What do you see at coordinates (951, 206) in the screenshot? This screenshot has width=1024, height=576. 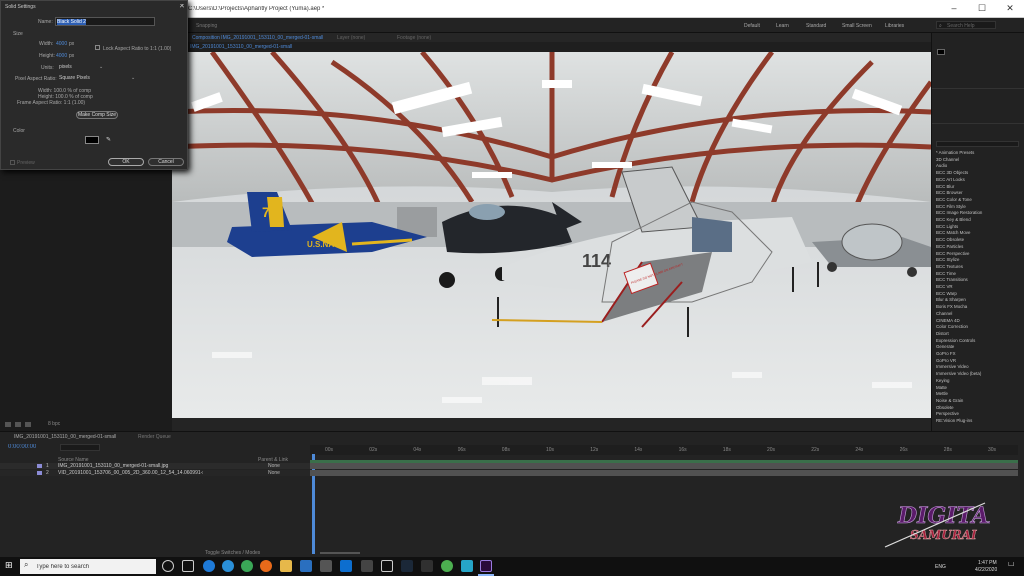 I see `effects-category-item: BCC Film Style` at bounding box center [951, 206].